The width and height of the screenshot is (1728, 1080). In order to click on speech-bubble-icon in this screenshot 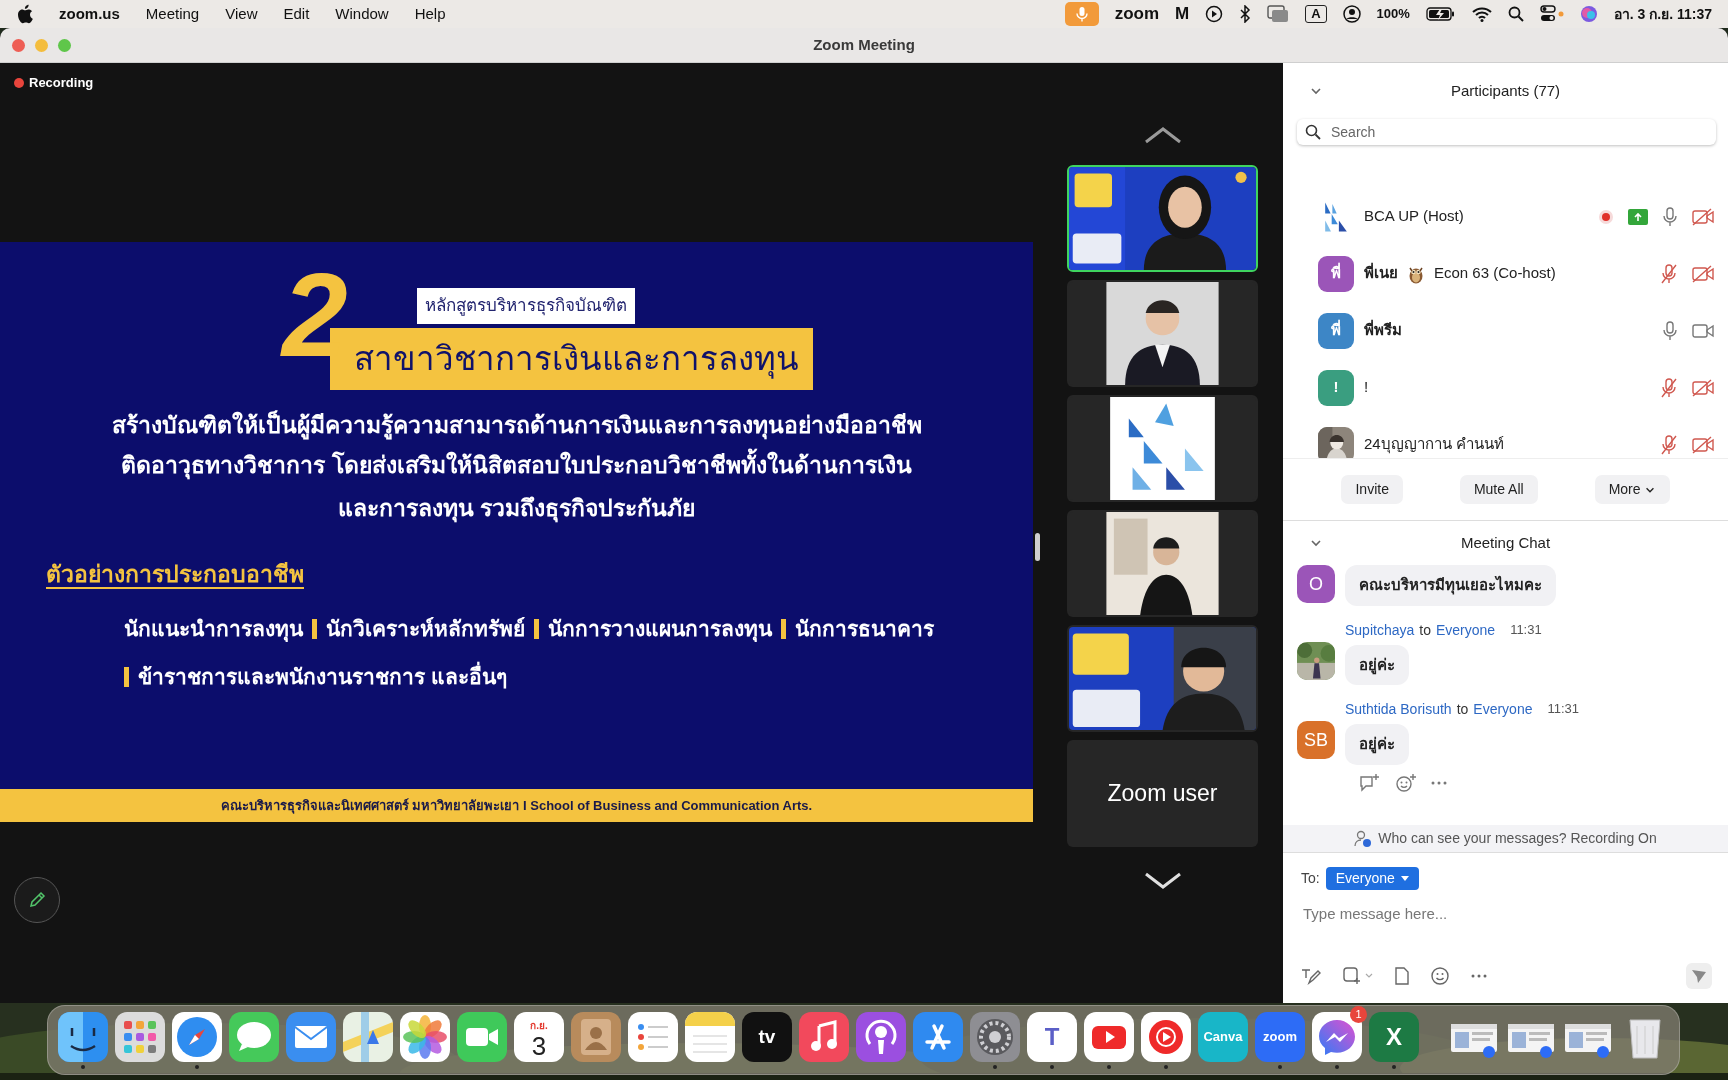, I will do `click(254, 1036)`.